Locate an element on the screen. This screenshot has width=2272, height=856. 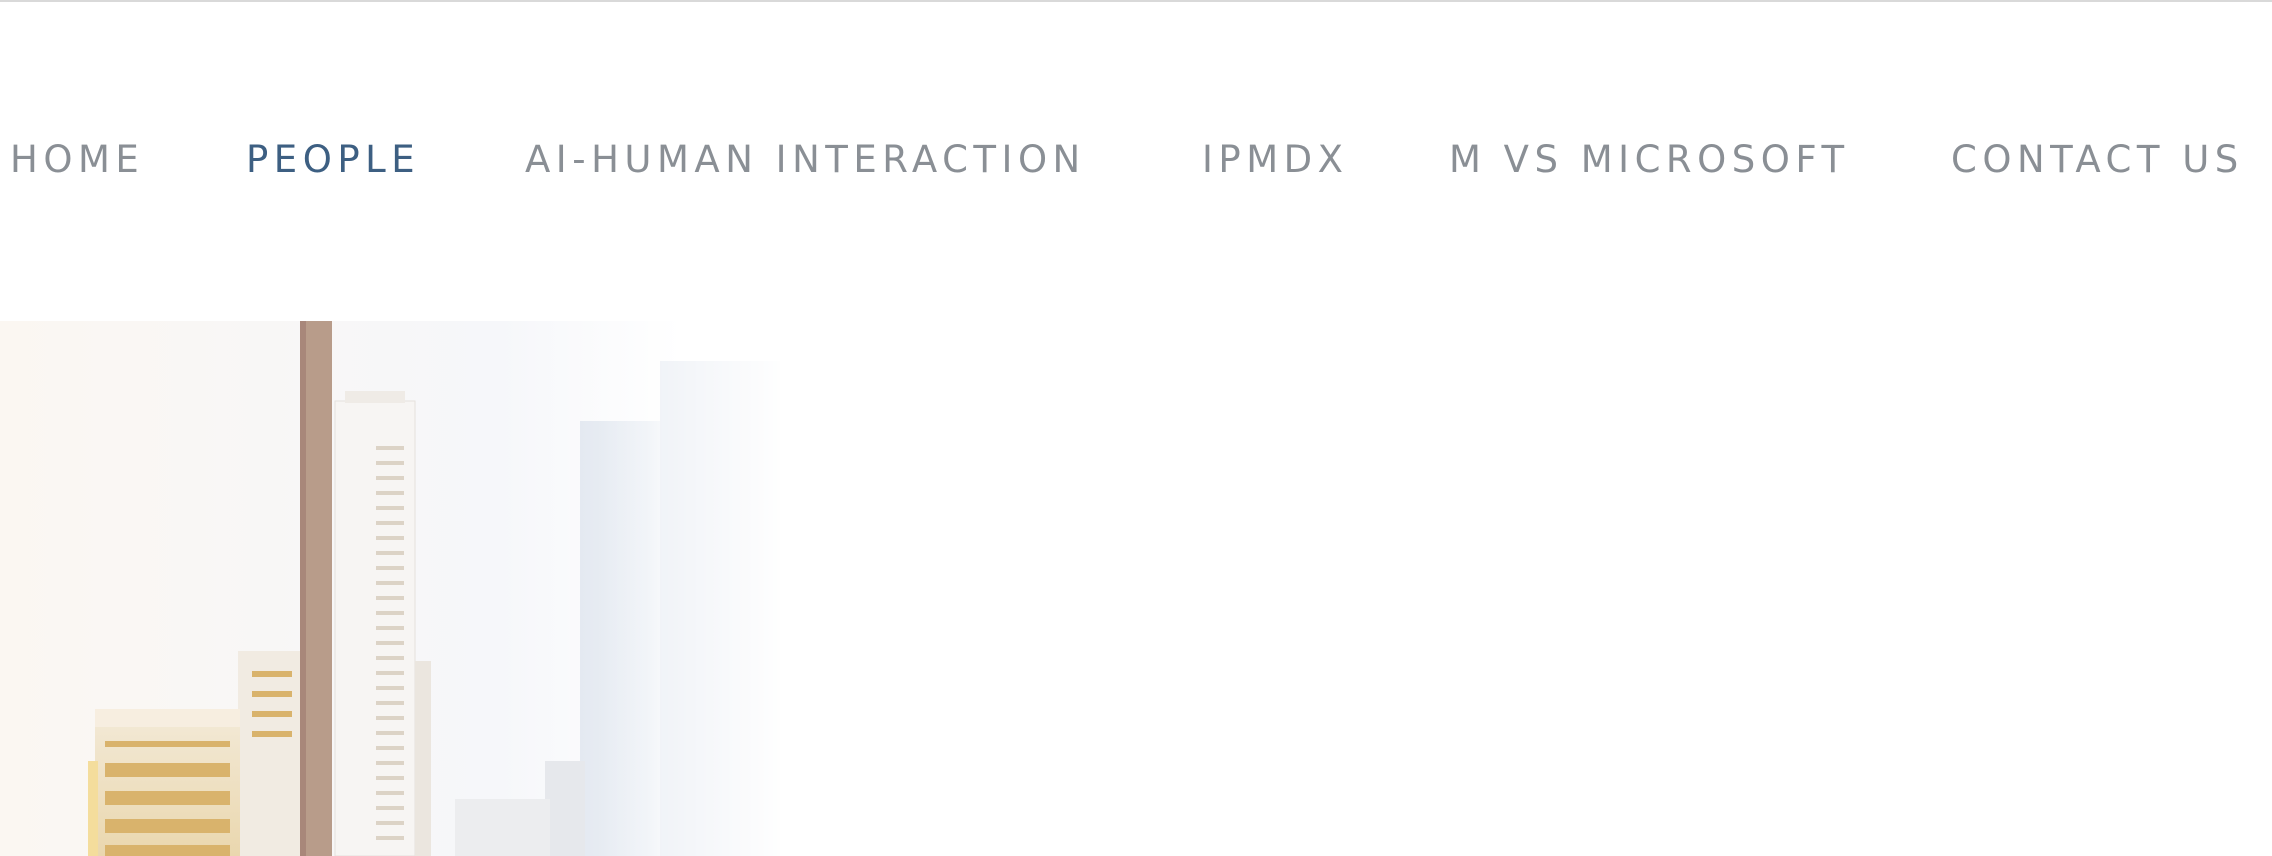
top-divider is located at coordinates (1136, 1).